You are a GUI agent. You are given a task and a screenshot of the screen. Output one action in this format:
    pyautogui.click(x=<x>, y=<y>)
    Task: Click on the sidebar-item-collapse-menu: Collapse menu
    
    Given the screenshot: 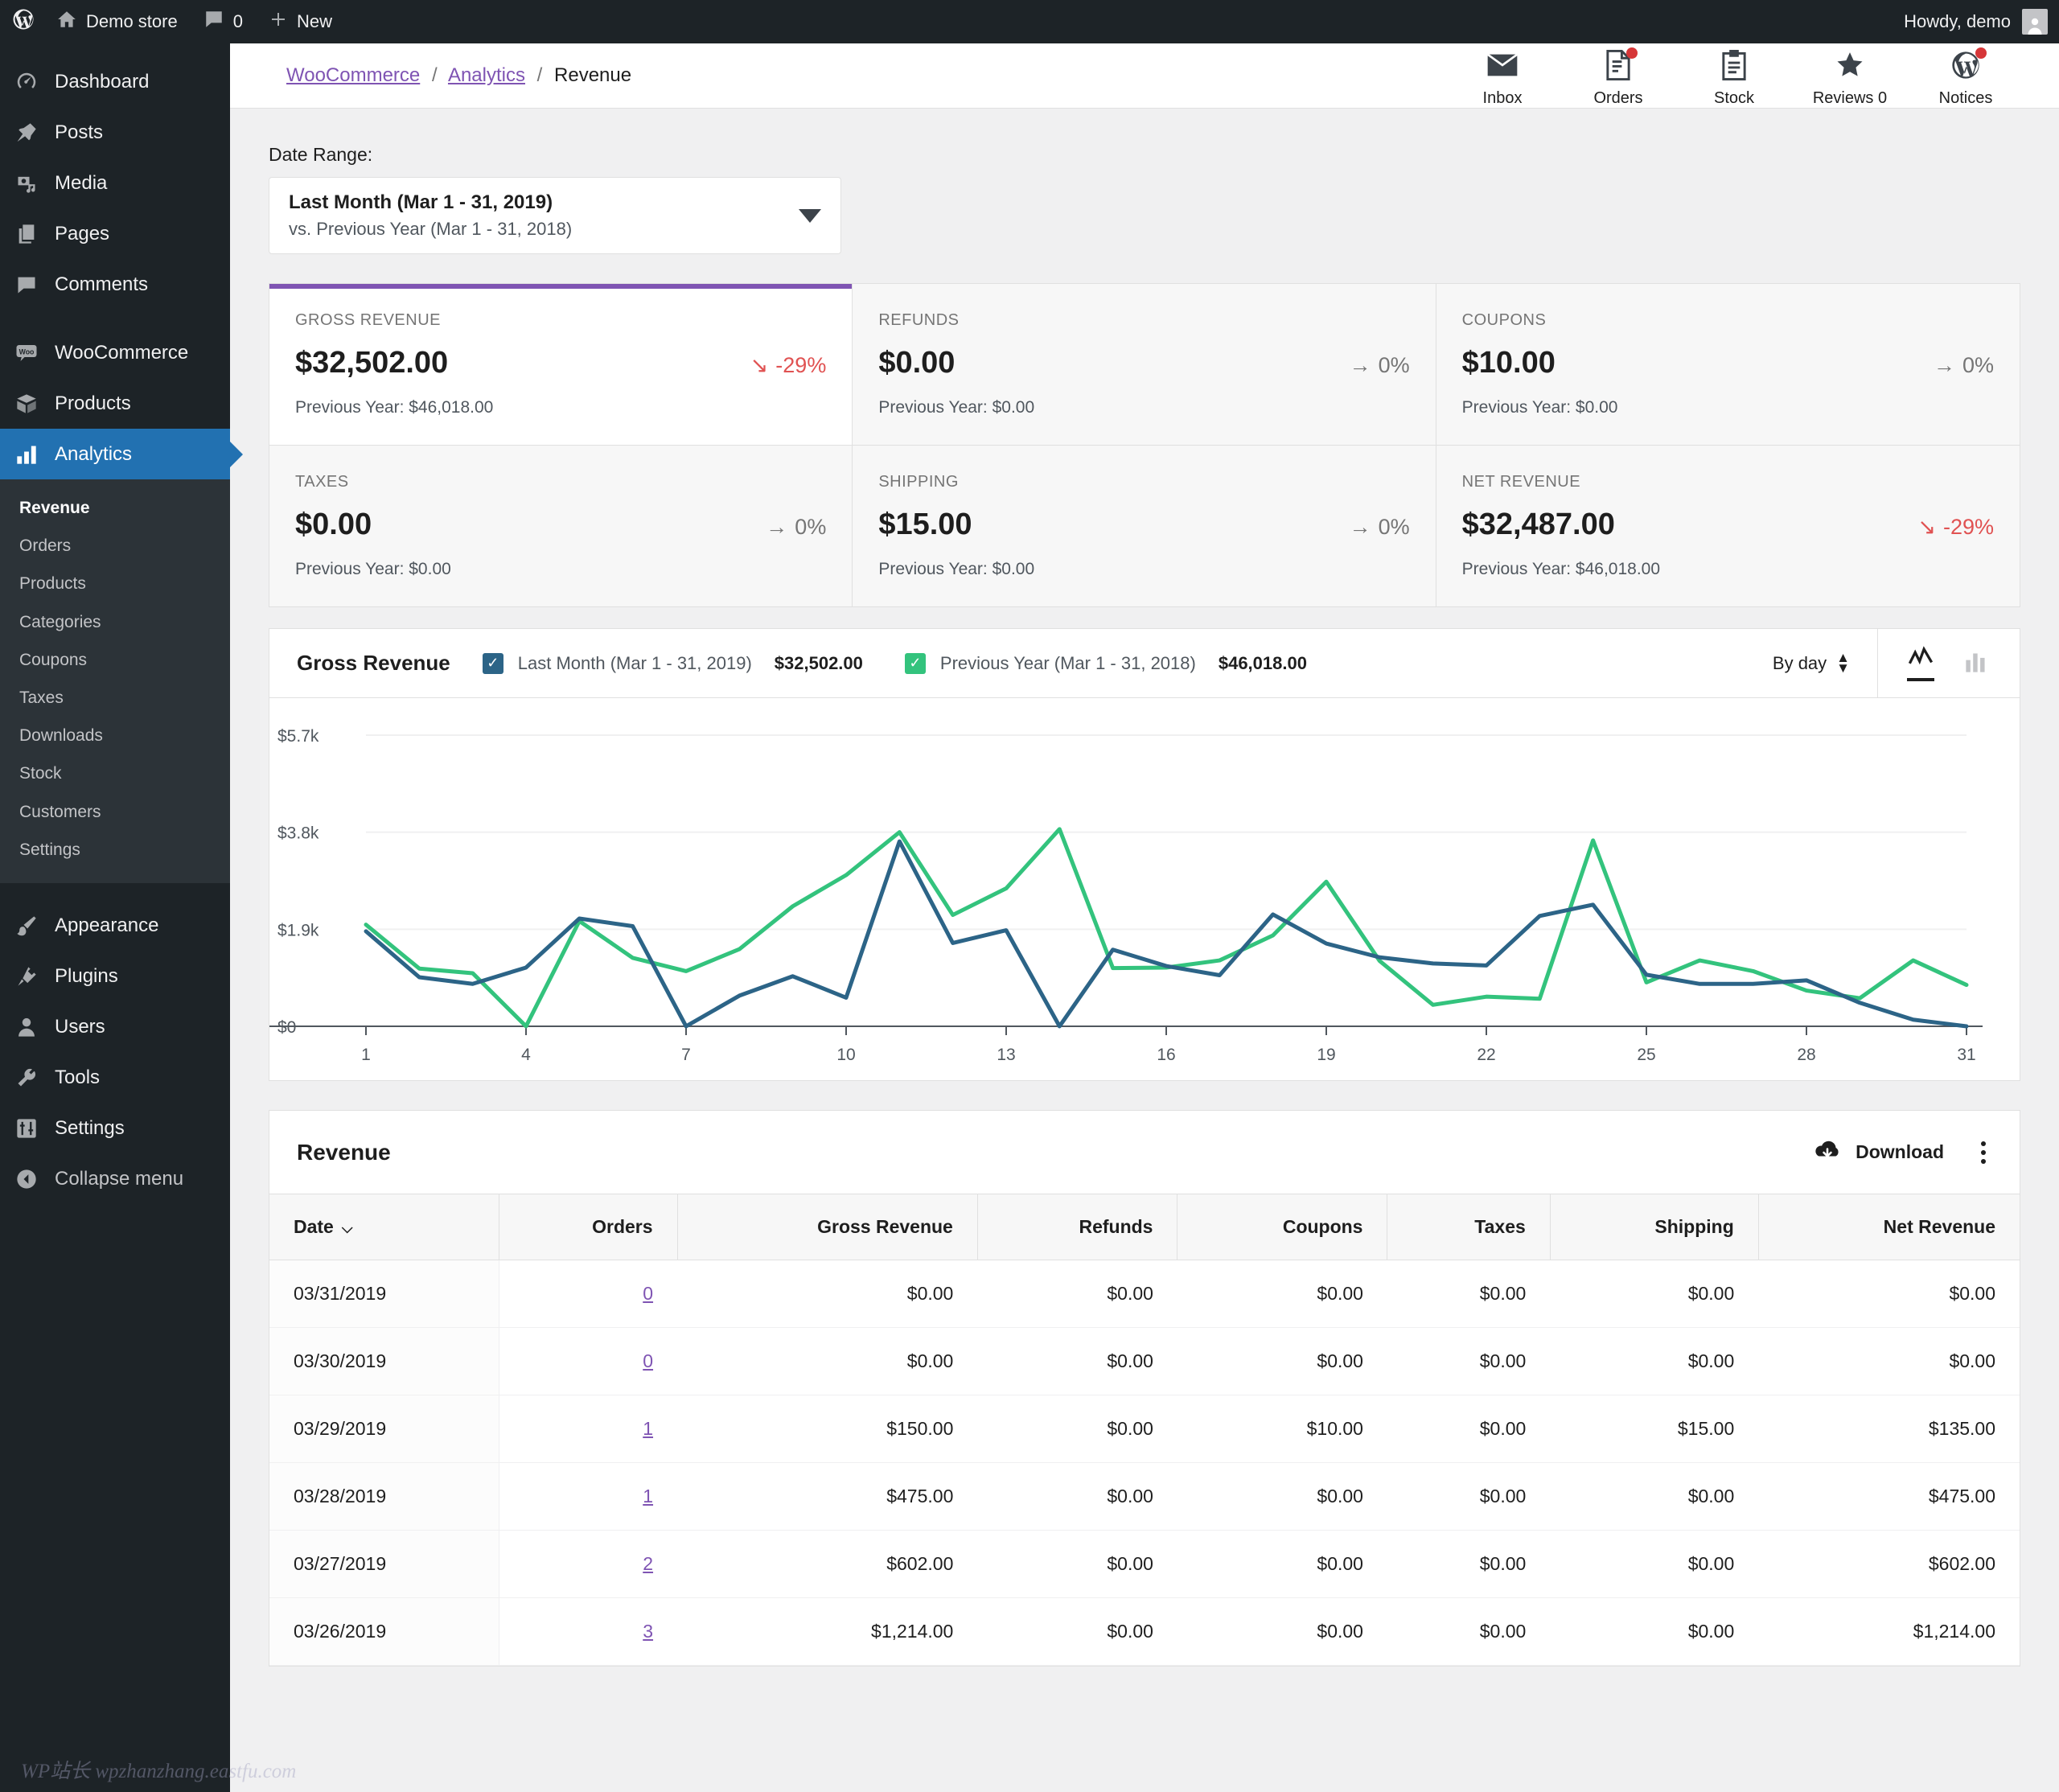 What is the action you would take?
    pyautogui.click(x=115, y=1179)
    